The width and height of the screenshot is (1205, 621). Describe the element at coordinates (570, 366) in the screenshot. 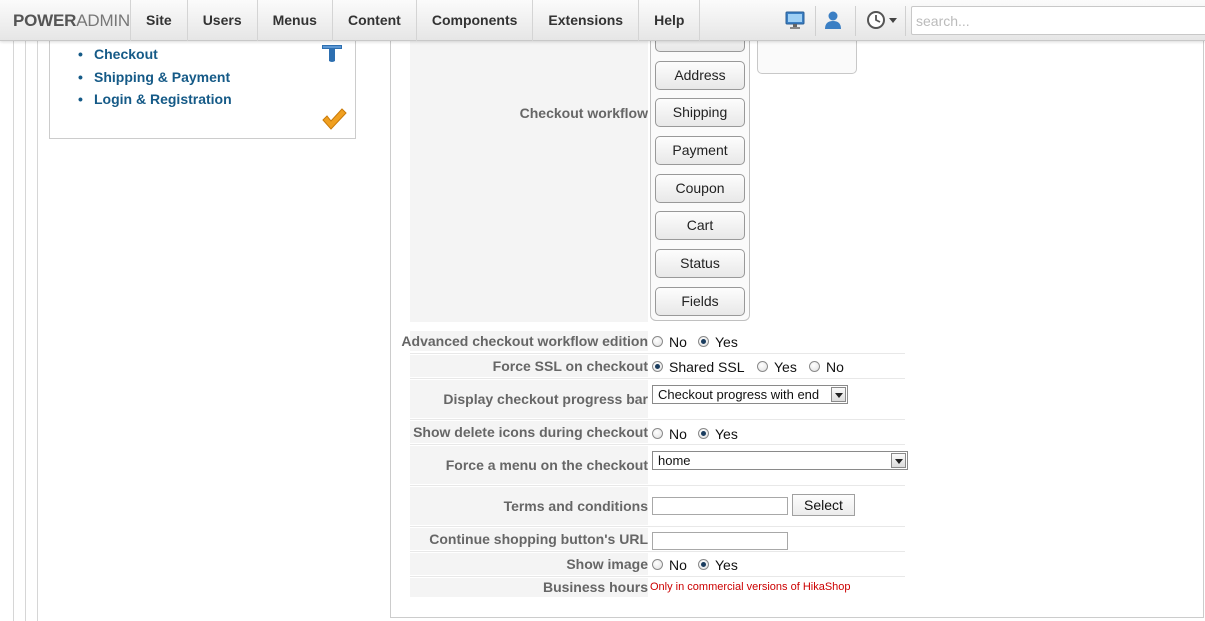

I see `label-force-ssl: Force SSL on checkout` at that location.